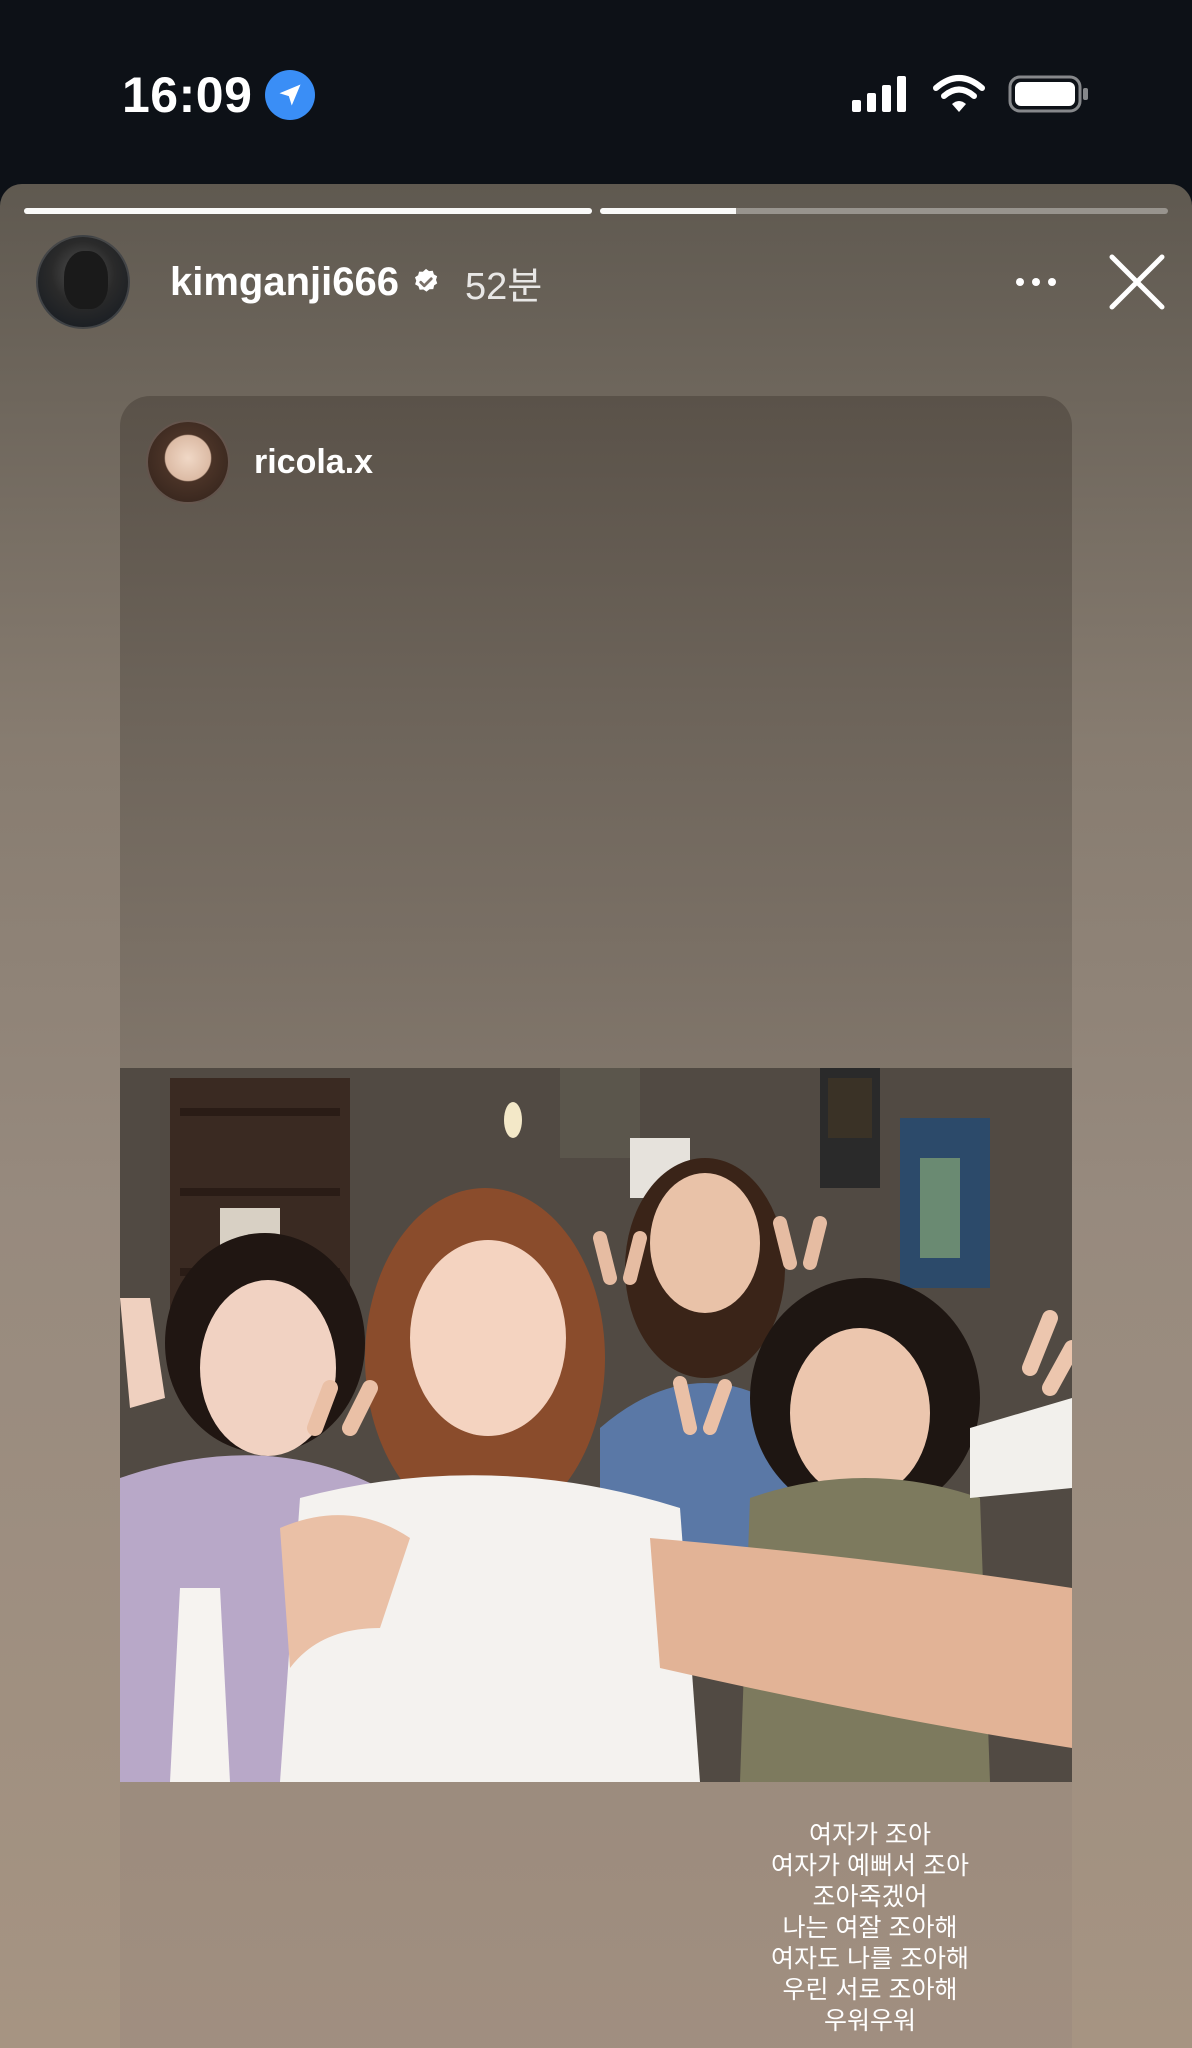 The width and height of the screenshot is (1192, 2048). What do you see at coordinates (596, 92) in the screenshot?
I see `status-bar: 16:09` at bounding box center [596, 92].